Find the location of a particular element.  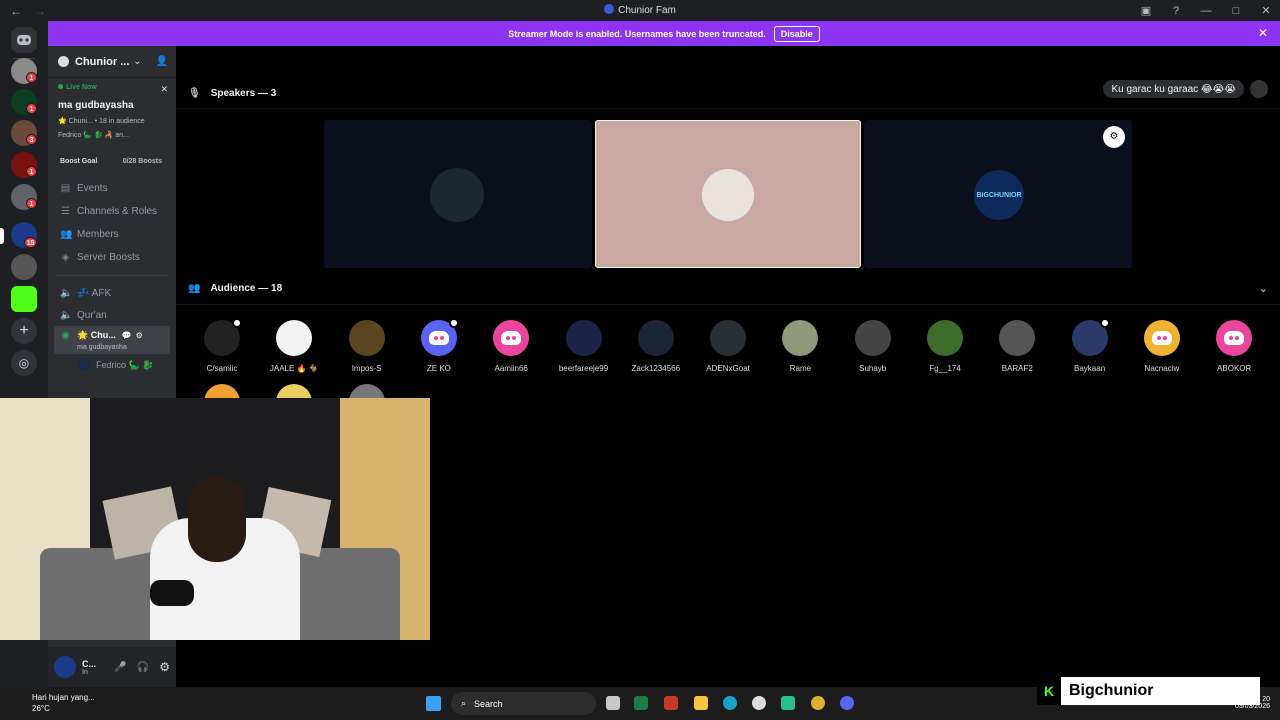

file-explorer-icon is located at coordinates (701, 703).